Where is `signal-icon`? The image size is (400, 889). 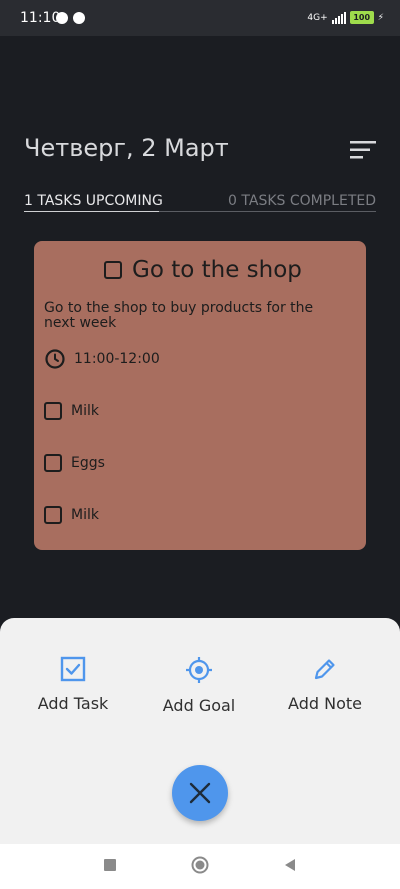 signal-icon is located at coordinates (338, 17).